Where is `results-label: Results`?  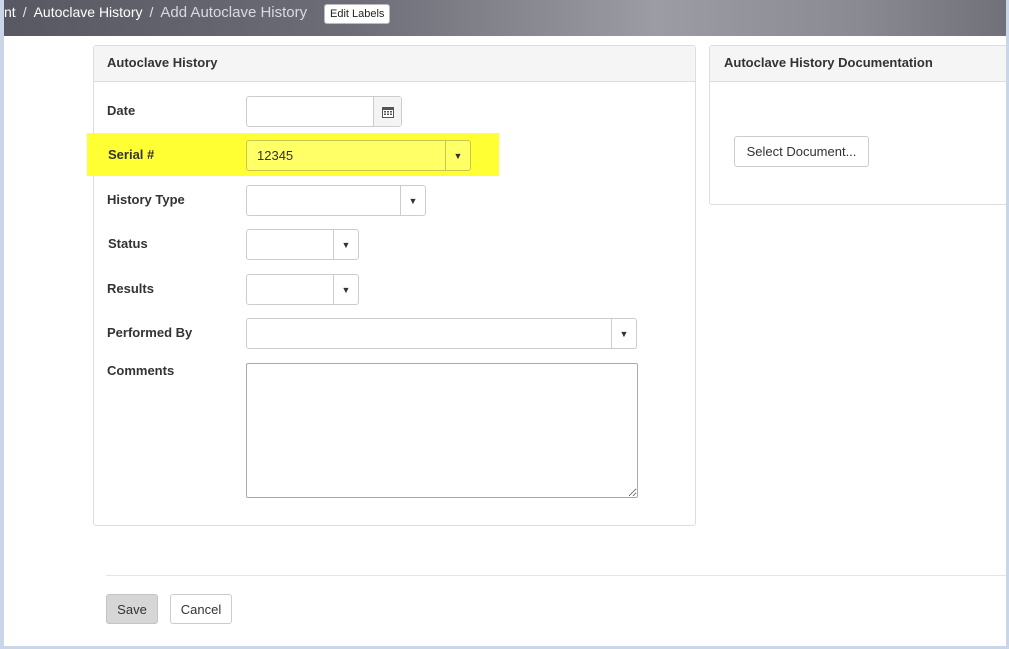
results-label: Results is located at coordinates (130, 288).